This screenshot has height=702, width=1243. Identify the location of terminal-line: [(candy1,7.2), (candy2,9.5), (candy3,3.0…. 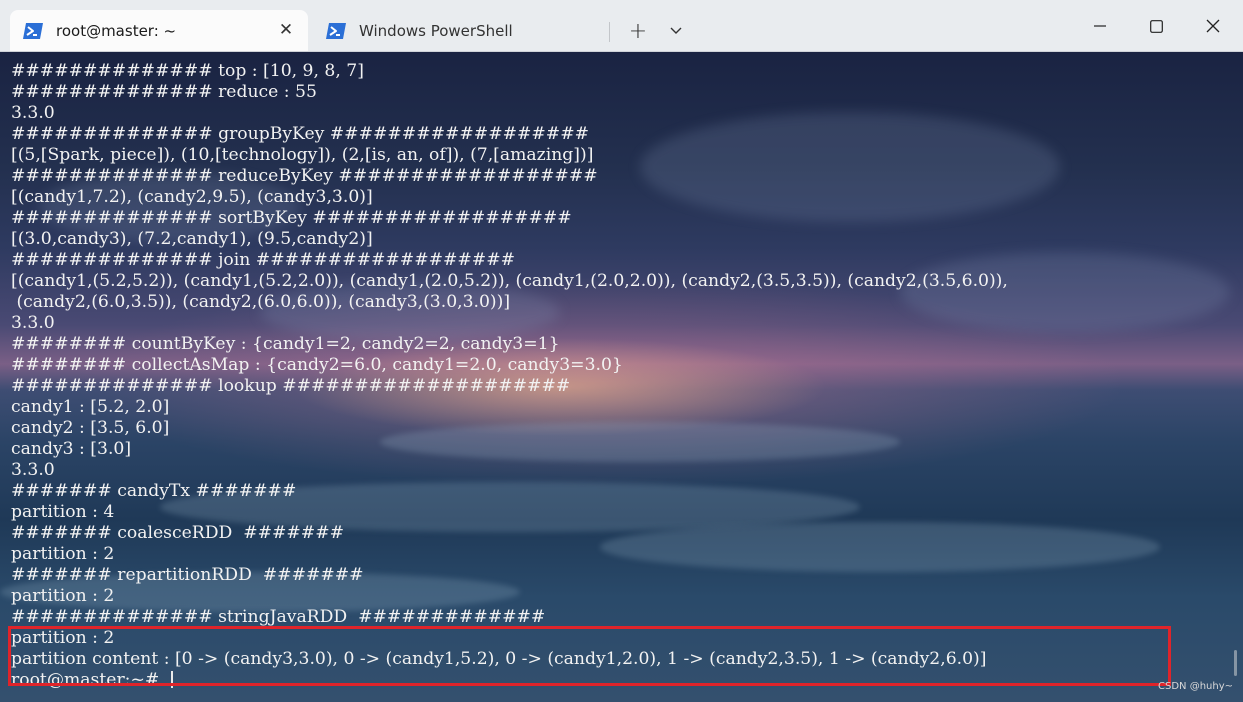
(192, 197).